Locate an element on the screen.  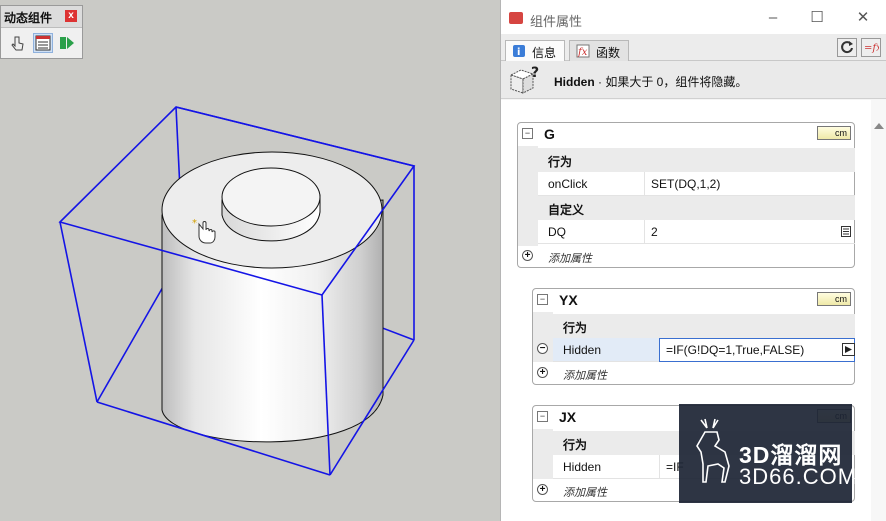
attributes-icon is located at coordinates (67, 43).